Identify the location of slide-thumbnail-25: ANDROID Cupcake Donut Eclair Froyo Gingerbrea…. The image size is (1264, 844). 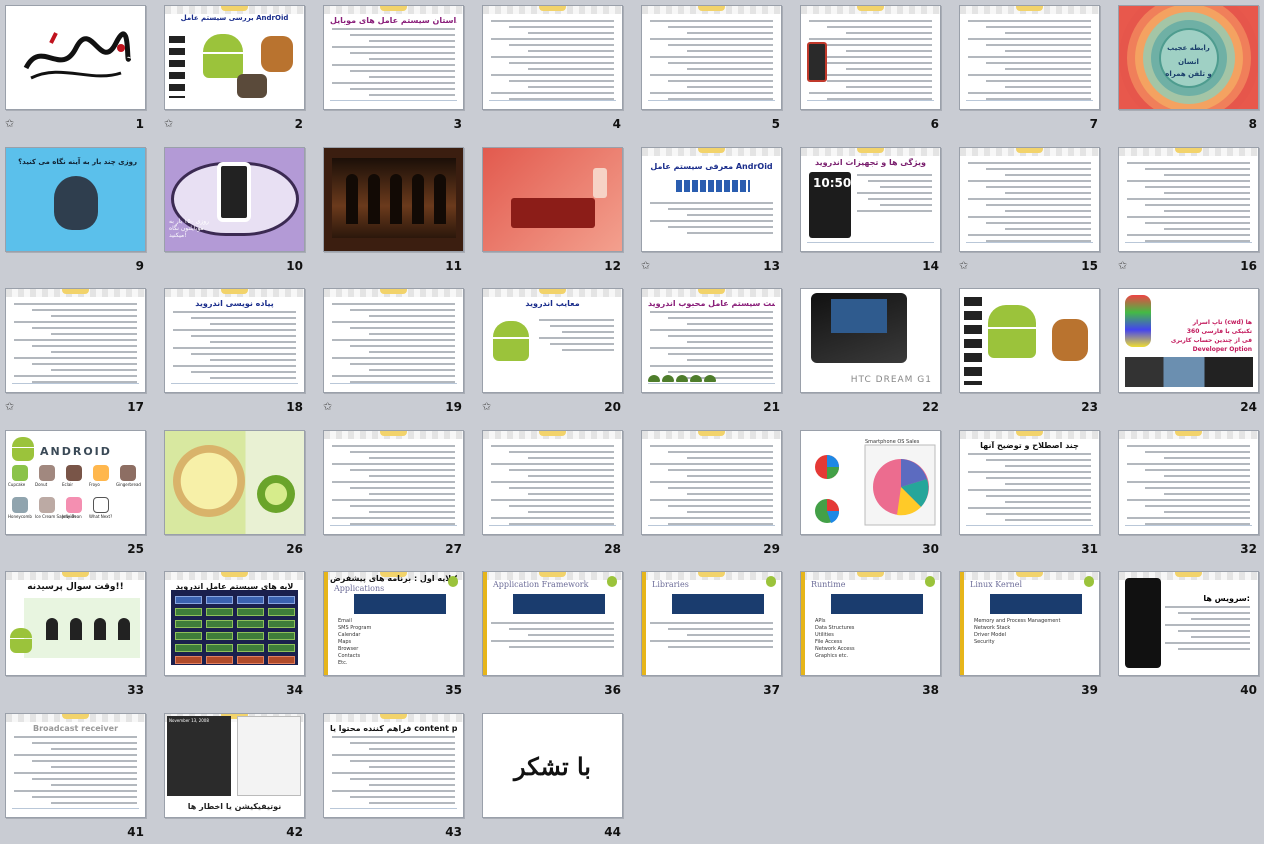
(75, 492).